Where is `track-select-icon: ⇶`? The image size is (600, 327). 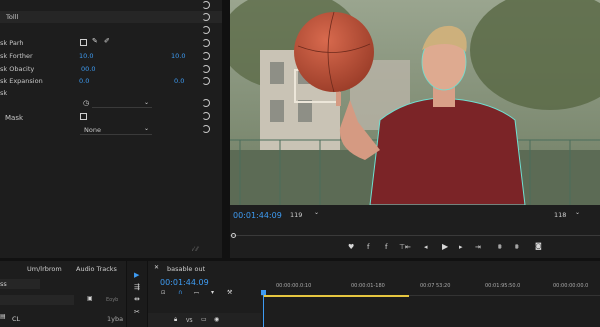
track-select-icon: ⇶ is located at coordinates (137, 287).